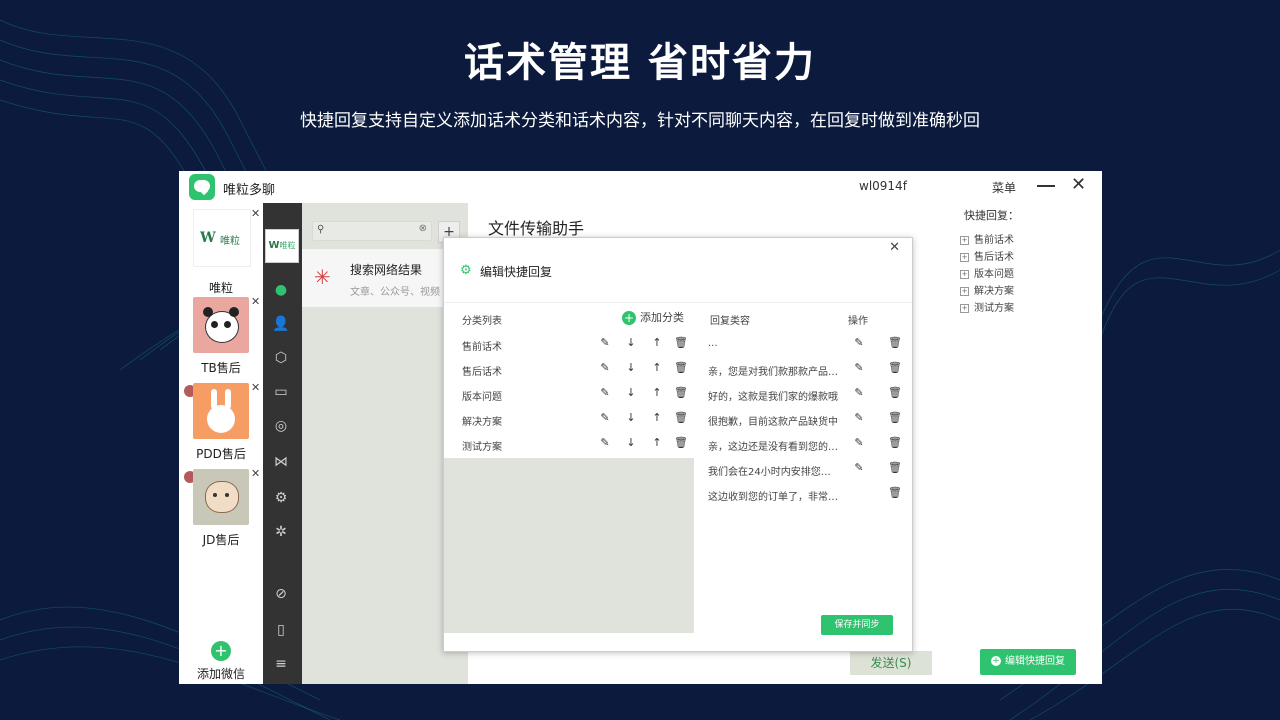  What do you see at coordinates (221, 422) in the screenshot?
I see `account-item: PDD售后` at bounding box center [221, 422].